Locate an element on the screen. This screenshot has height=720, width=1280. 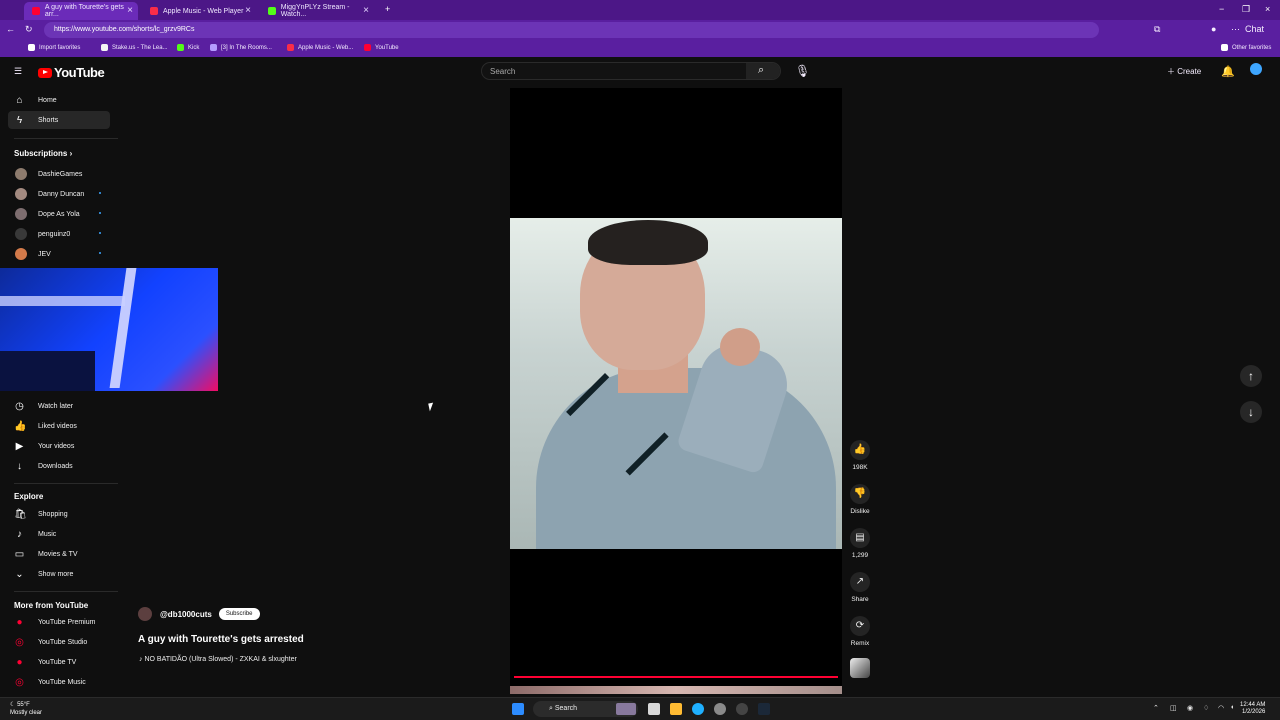
tab-kick-stream: MiggYnPLYz Stream - Watch... × is located at coordinates (317, 11).